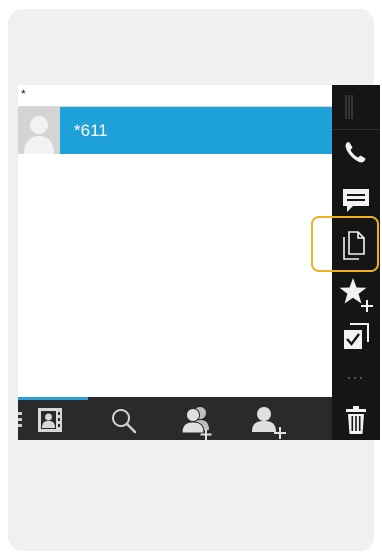  What do you see at coordinates (356, 420) in the screenshot?
I see `trash-icon` at bounding box center [356, 420].